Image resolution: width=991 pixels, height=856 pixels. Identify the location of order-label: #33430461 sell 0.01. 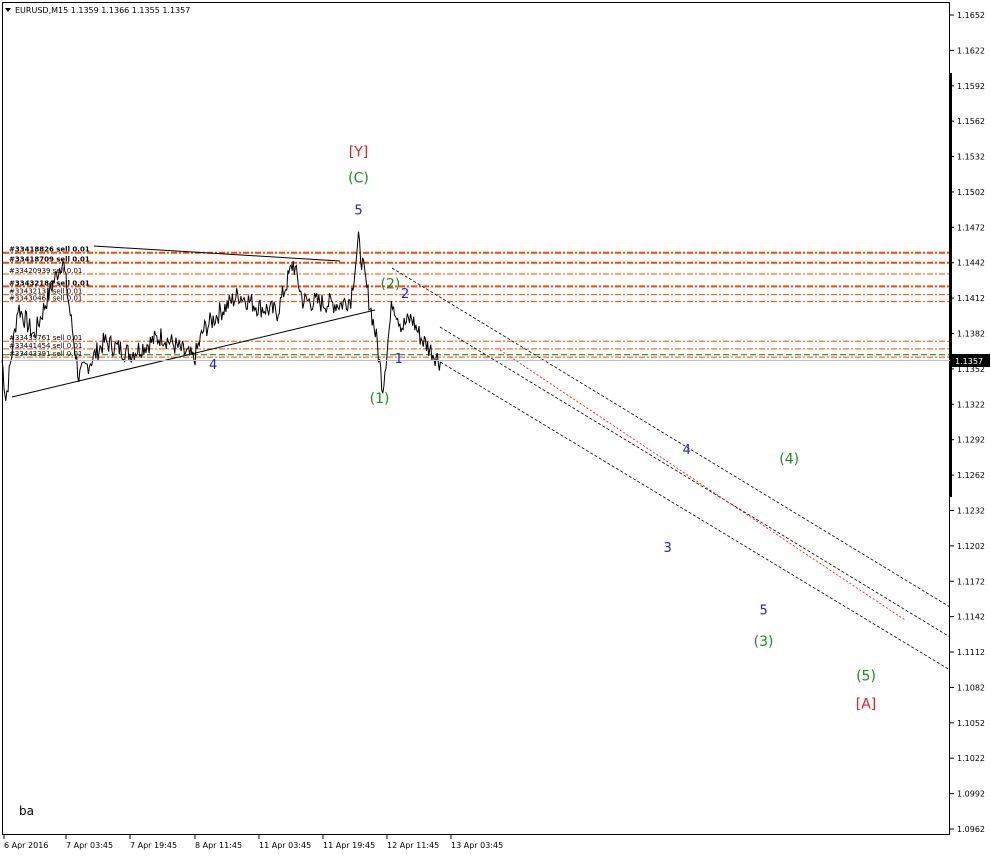
(45, 299).